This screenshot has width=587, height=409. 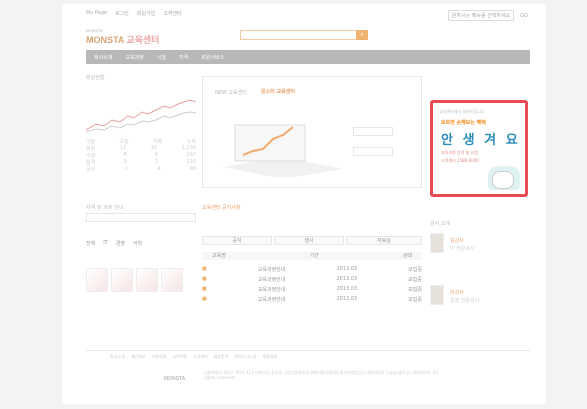 I want to click on top-link-support: 고객센터, so click(x=172, y=13).